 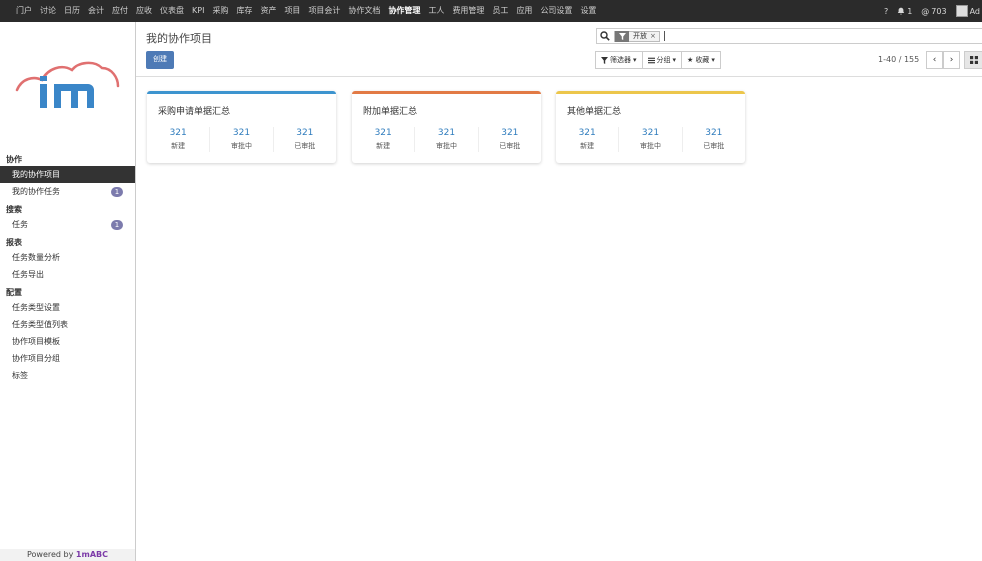 What do you see at coordinates (67, 307) in the screenshot?
I see `sidebar-item: 任务类型设置` at bounding box center [67, 307].